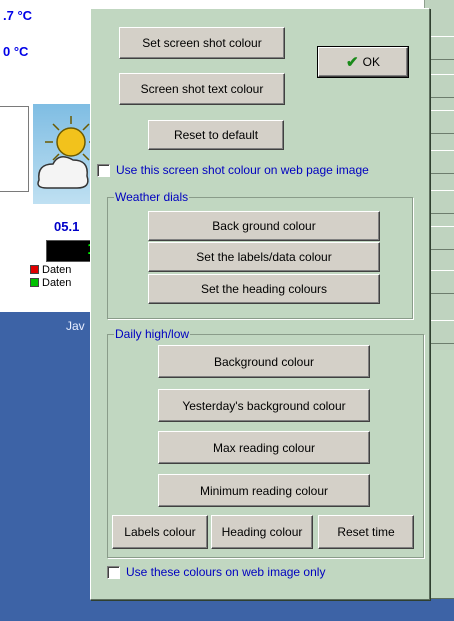 The width and height of the screenshot is (454, 621). What do you see at coordinates (226, 572) in the screenshot?
I see `web-image-only-label: Use these colours on web image only` at bounding box center [226, 572].